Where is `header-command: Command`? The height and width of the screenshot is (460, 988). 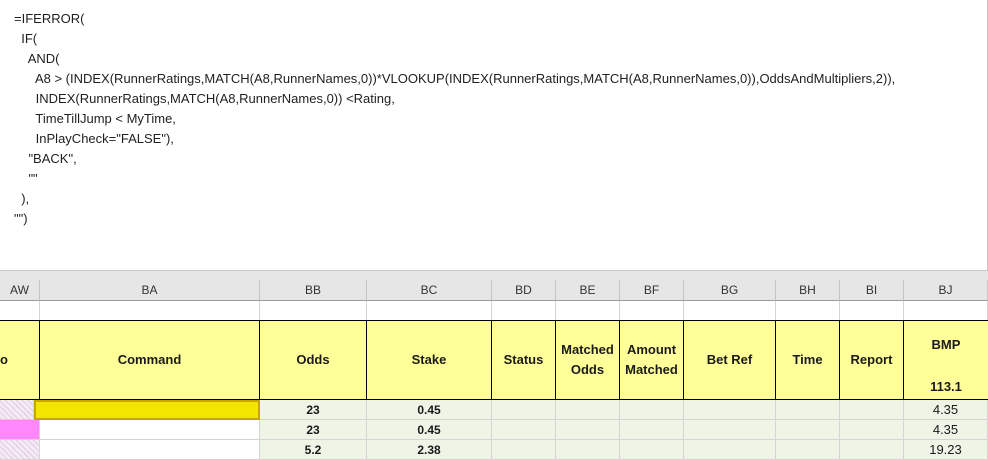
header-command: Command is located at coordinates (150, 360).